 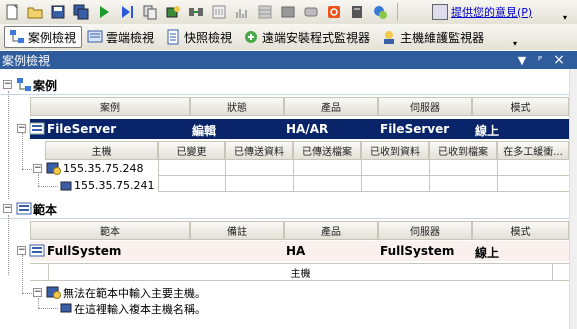 What do you see at coordinates (84, 251) in the screenshot?
I see `template-name: FullSystem` at bounding box center [84, 251].